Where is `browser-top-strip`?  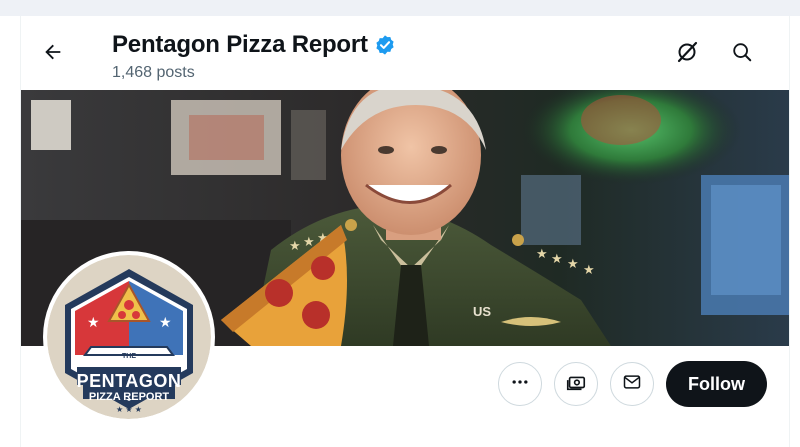 browser-top-strip is located at coordinates (400, 8).